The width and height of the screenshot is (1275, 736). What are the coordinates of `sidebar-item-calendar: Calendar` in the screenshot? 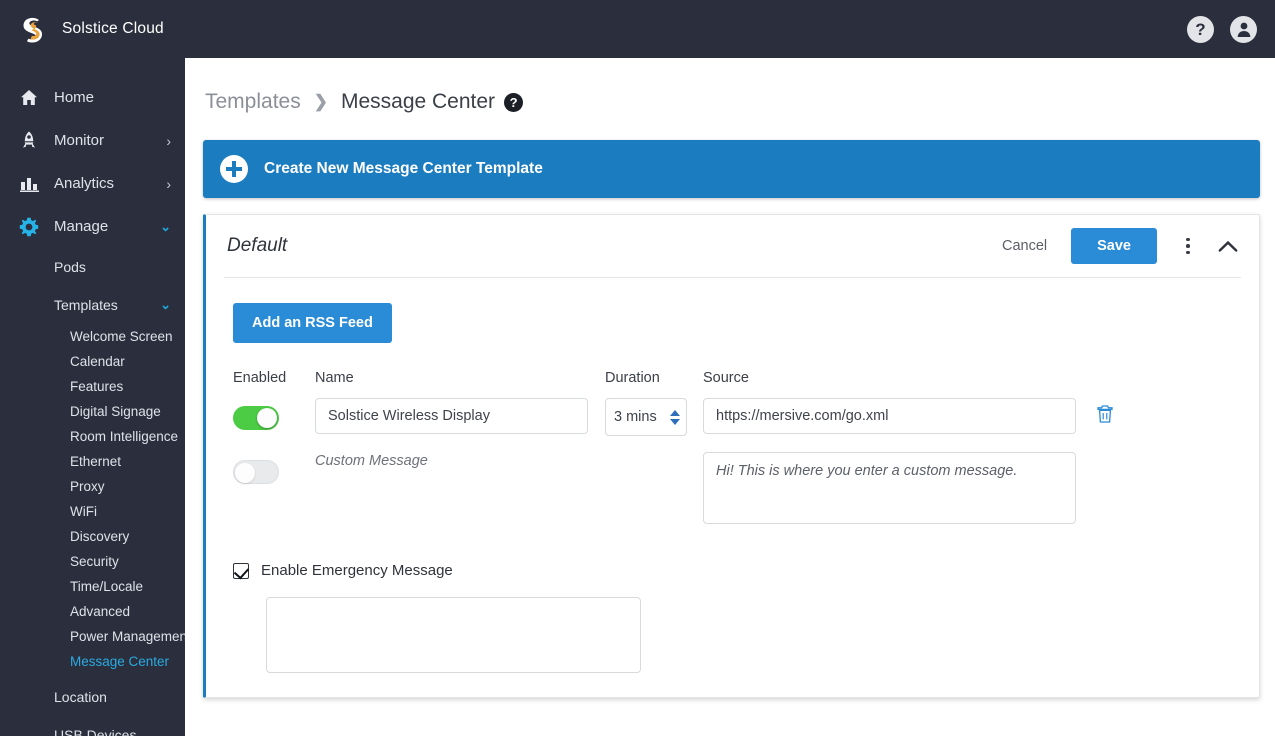 It's located at (92, 361).